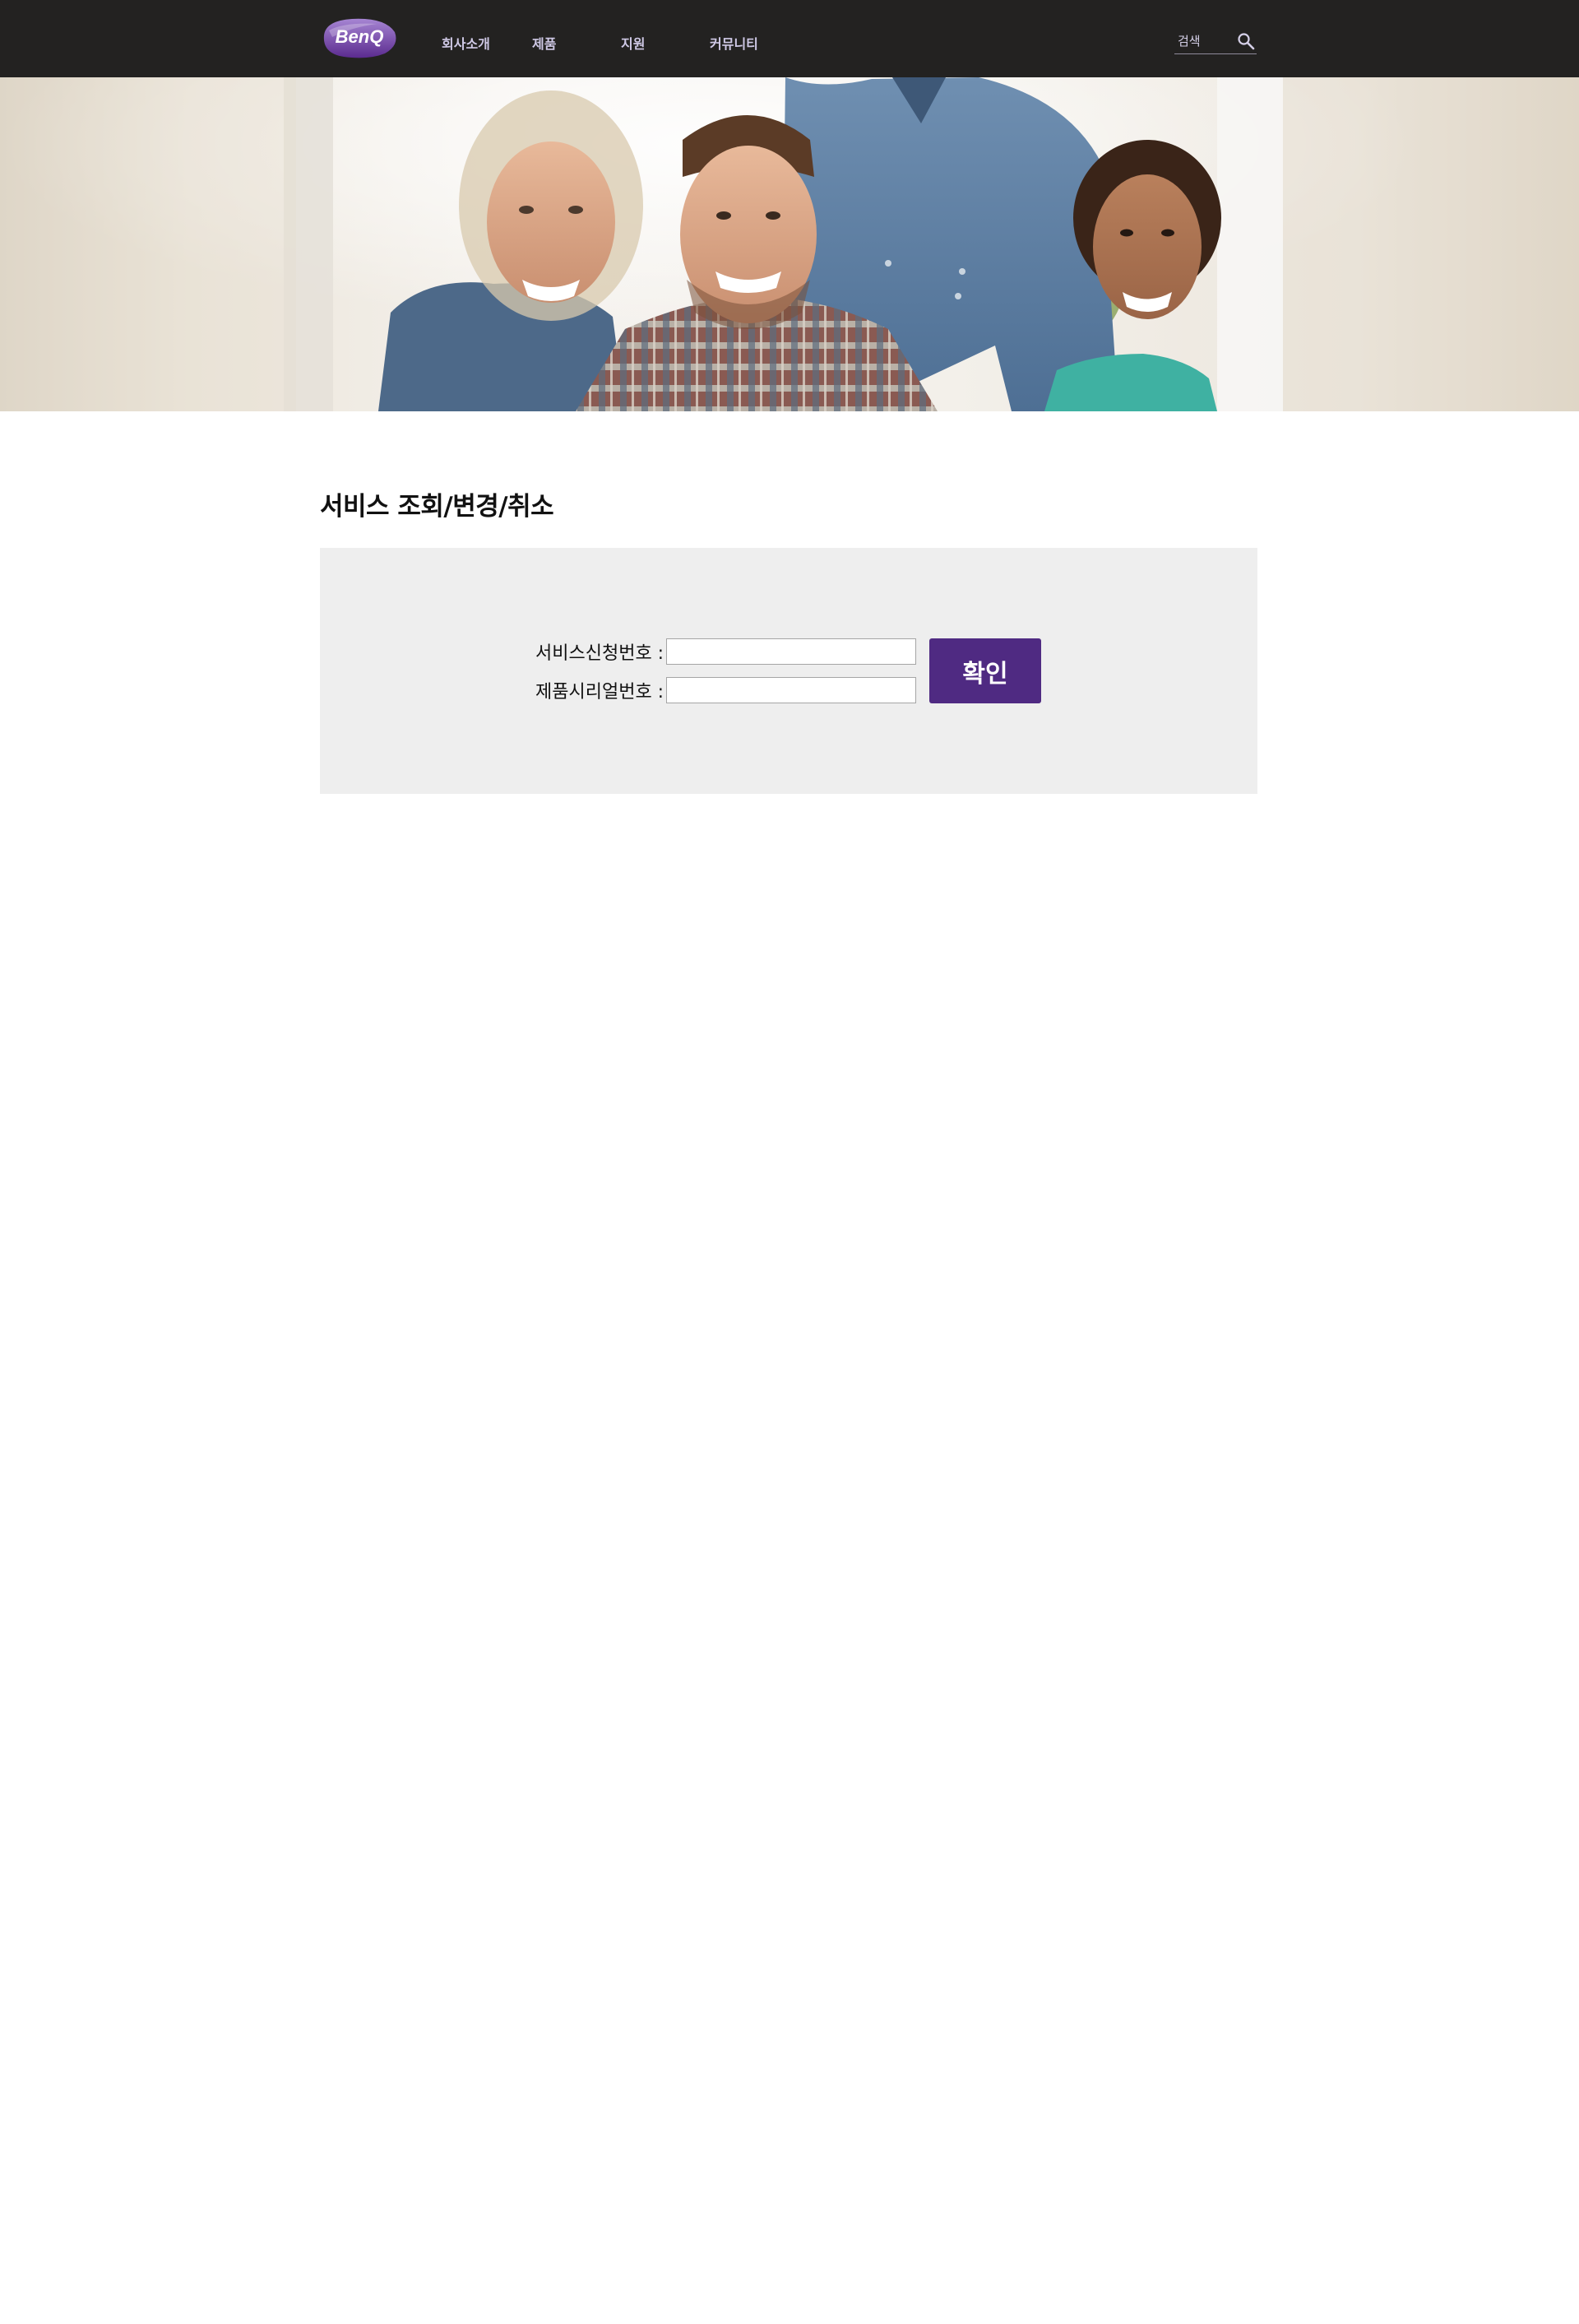 Image resolution: width=1579 pixels, height=2324 pixels. I want to click on svg-text: BenQ, so click(360, 36).